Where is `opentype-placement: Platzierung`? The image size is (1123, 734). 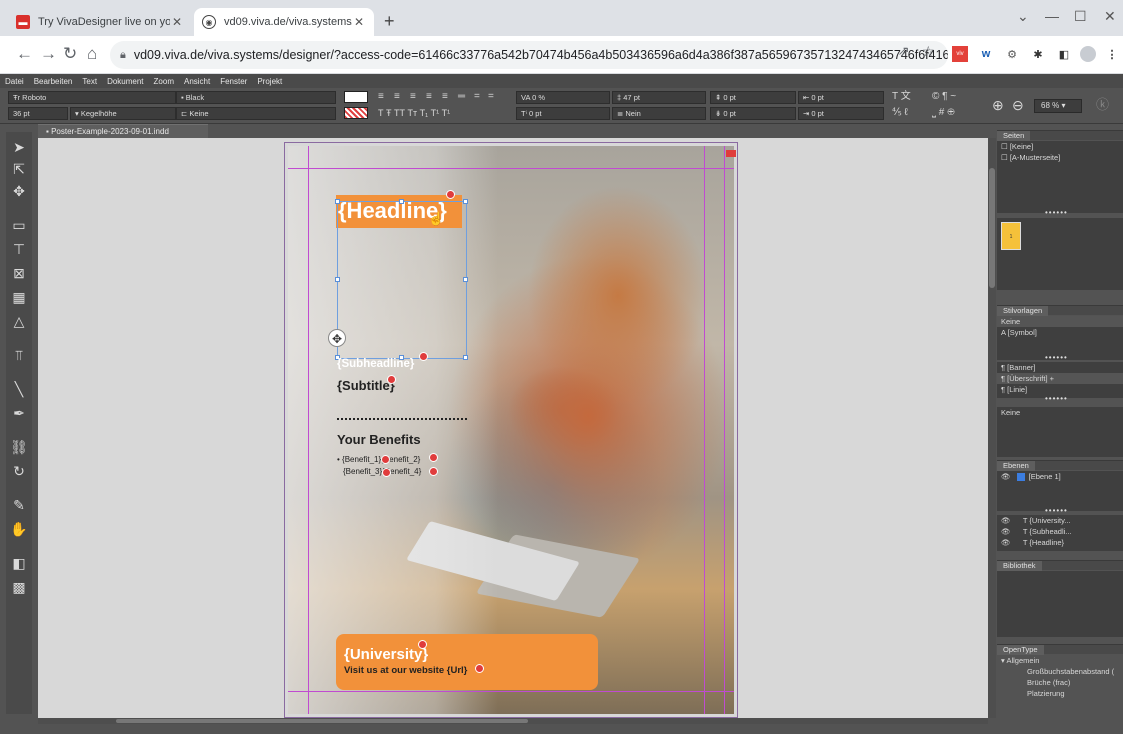
opentype-placement: Platzierung is located at coordinates (1060, 693).